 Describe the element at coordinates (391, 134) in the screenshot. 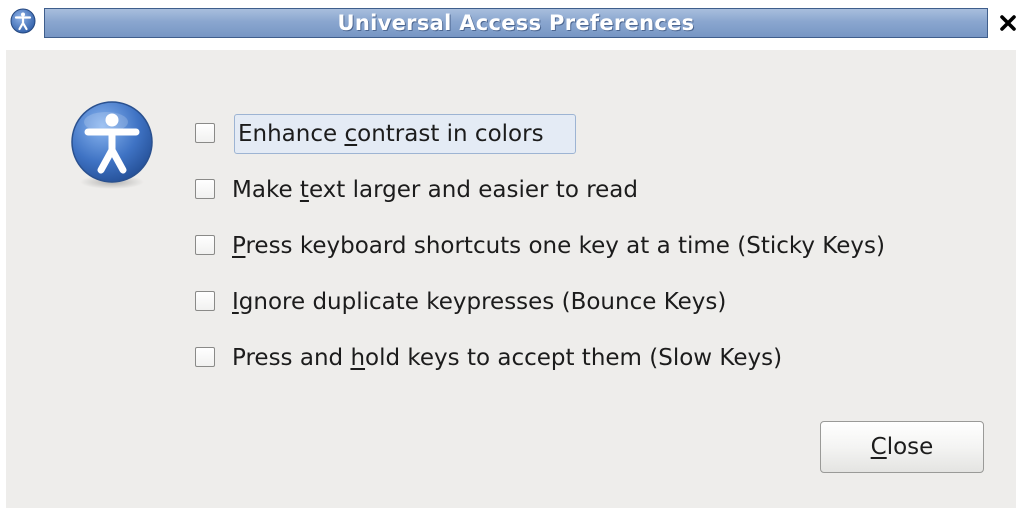

I see `option-label: Enhance contrast in colors` at that location.